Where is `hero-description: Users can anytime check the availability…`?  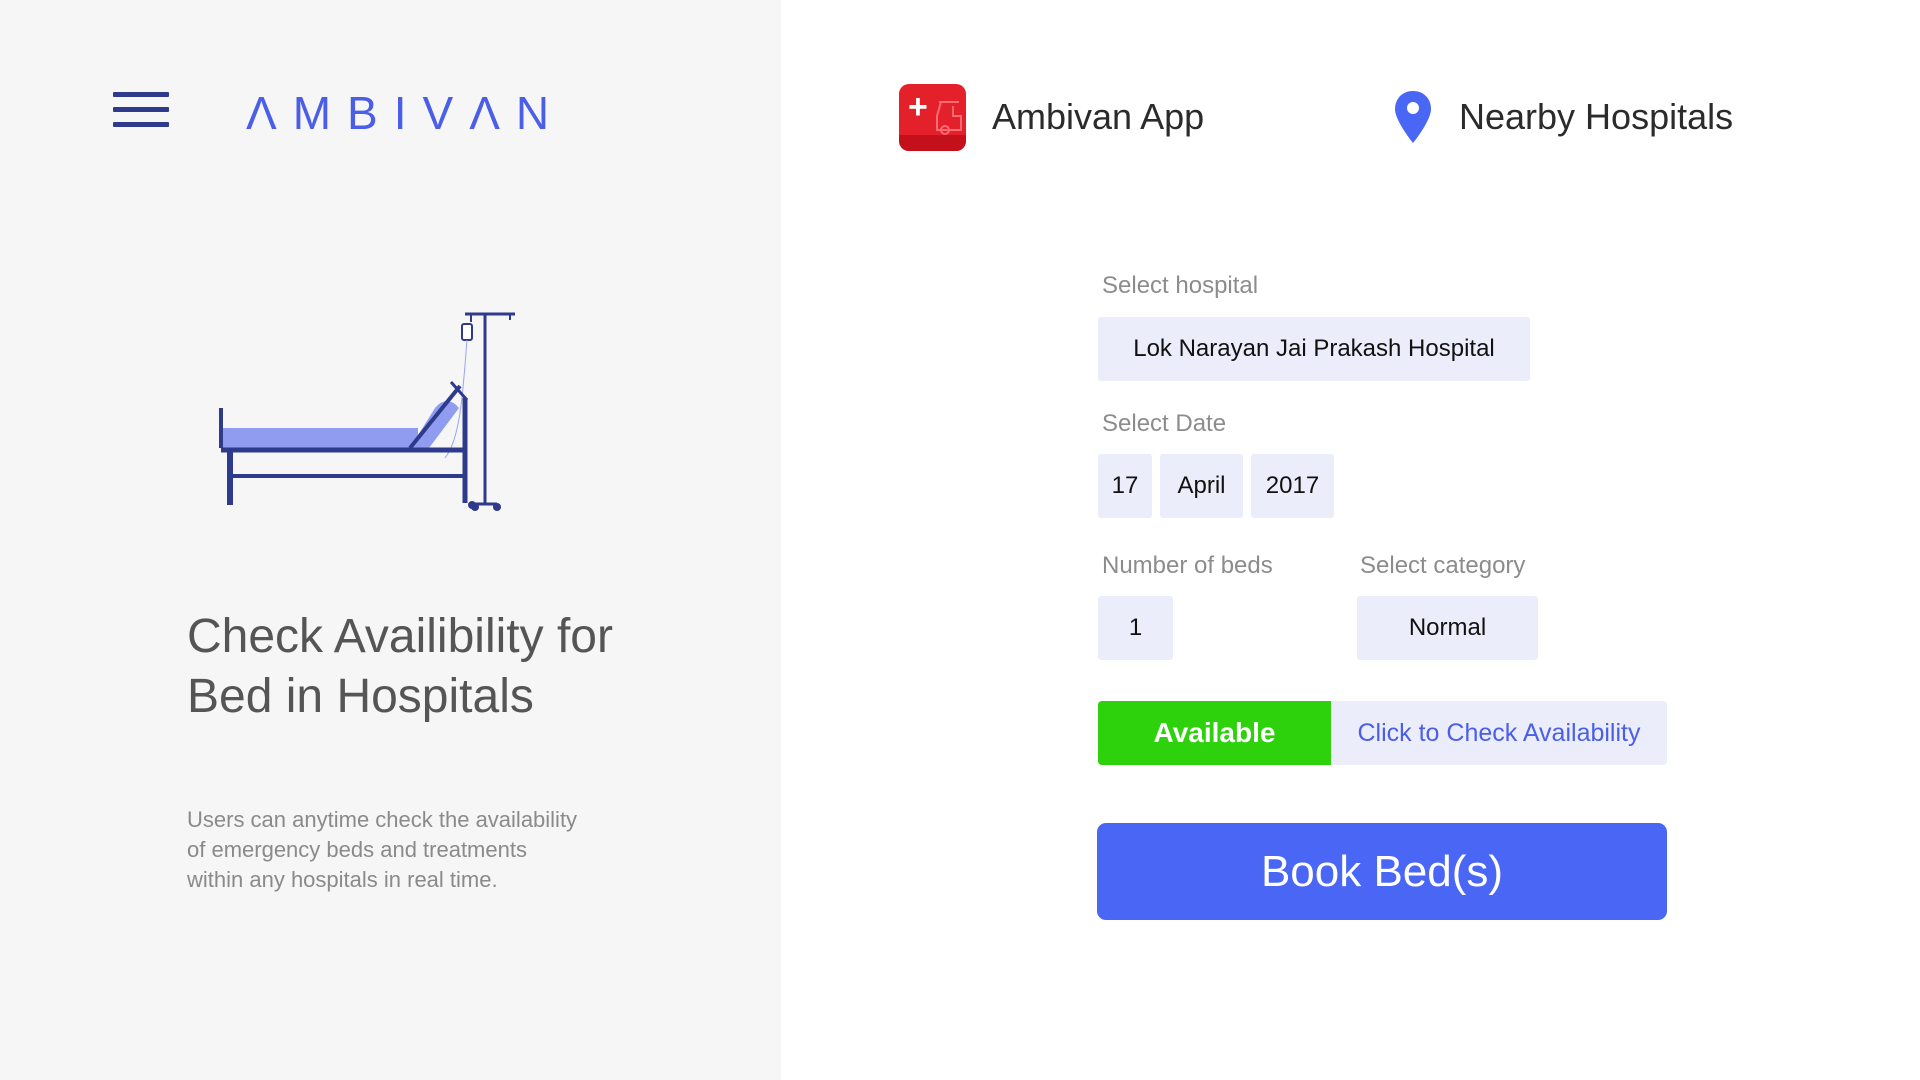
hero-description: Users can anytime check the availability… is located at coordinates (417, 850).